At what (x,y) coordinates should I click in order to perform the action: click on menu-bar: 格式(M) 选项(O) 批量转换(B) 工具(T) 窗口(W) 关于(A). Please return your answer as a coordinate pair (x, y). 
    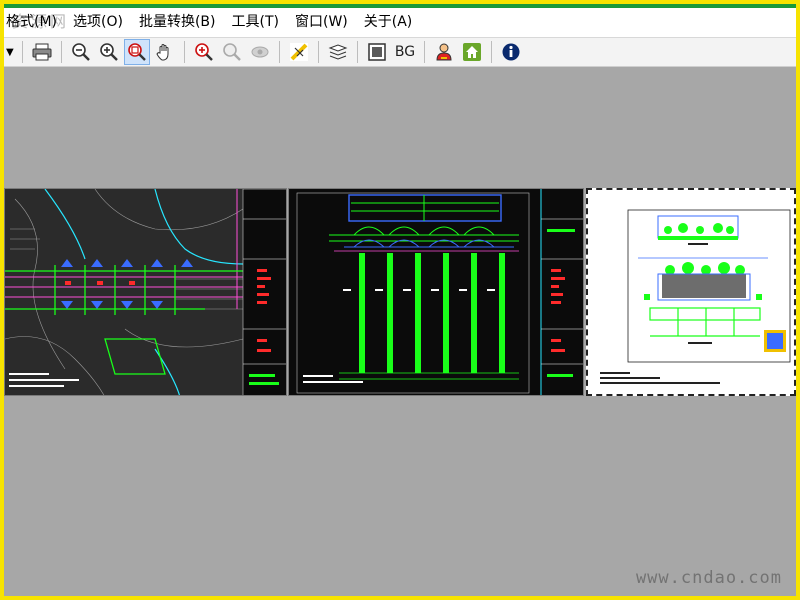
    Looking at the image, I should click on (400, 22).